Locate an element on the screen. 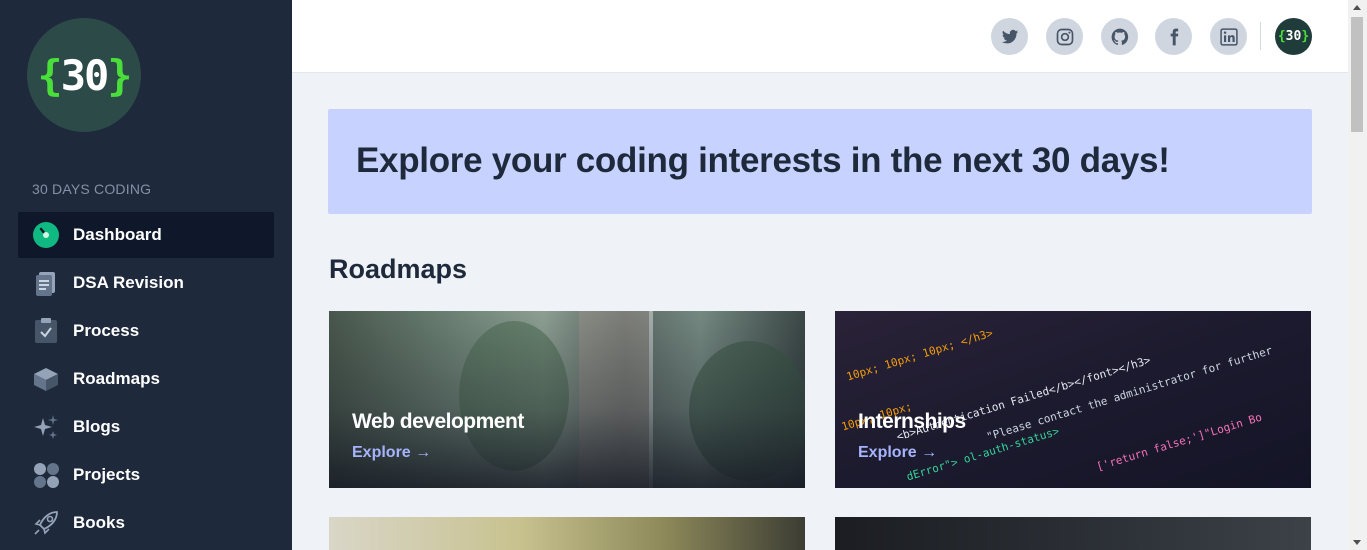 Image resolution: width=1367 pixels, height=550 pixels. sidebar-item-label: Projects is located at coordinates (107, 474).